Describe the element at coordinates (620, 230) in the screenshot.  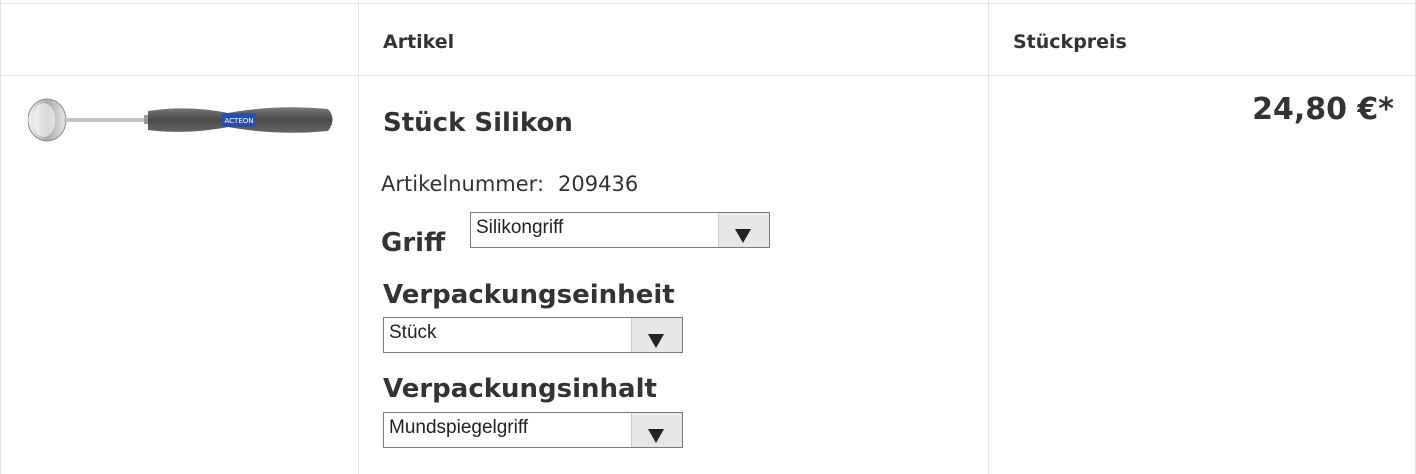
I see `griff-select: Silikongriff` at that location.